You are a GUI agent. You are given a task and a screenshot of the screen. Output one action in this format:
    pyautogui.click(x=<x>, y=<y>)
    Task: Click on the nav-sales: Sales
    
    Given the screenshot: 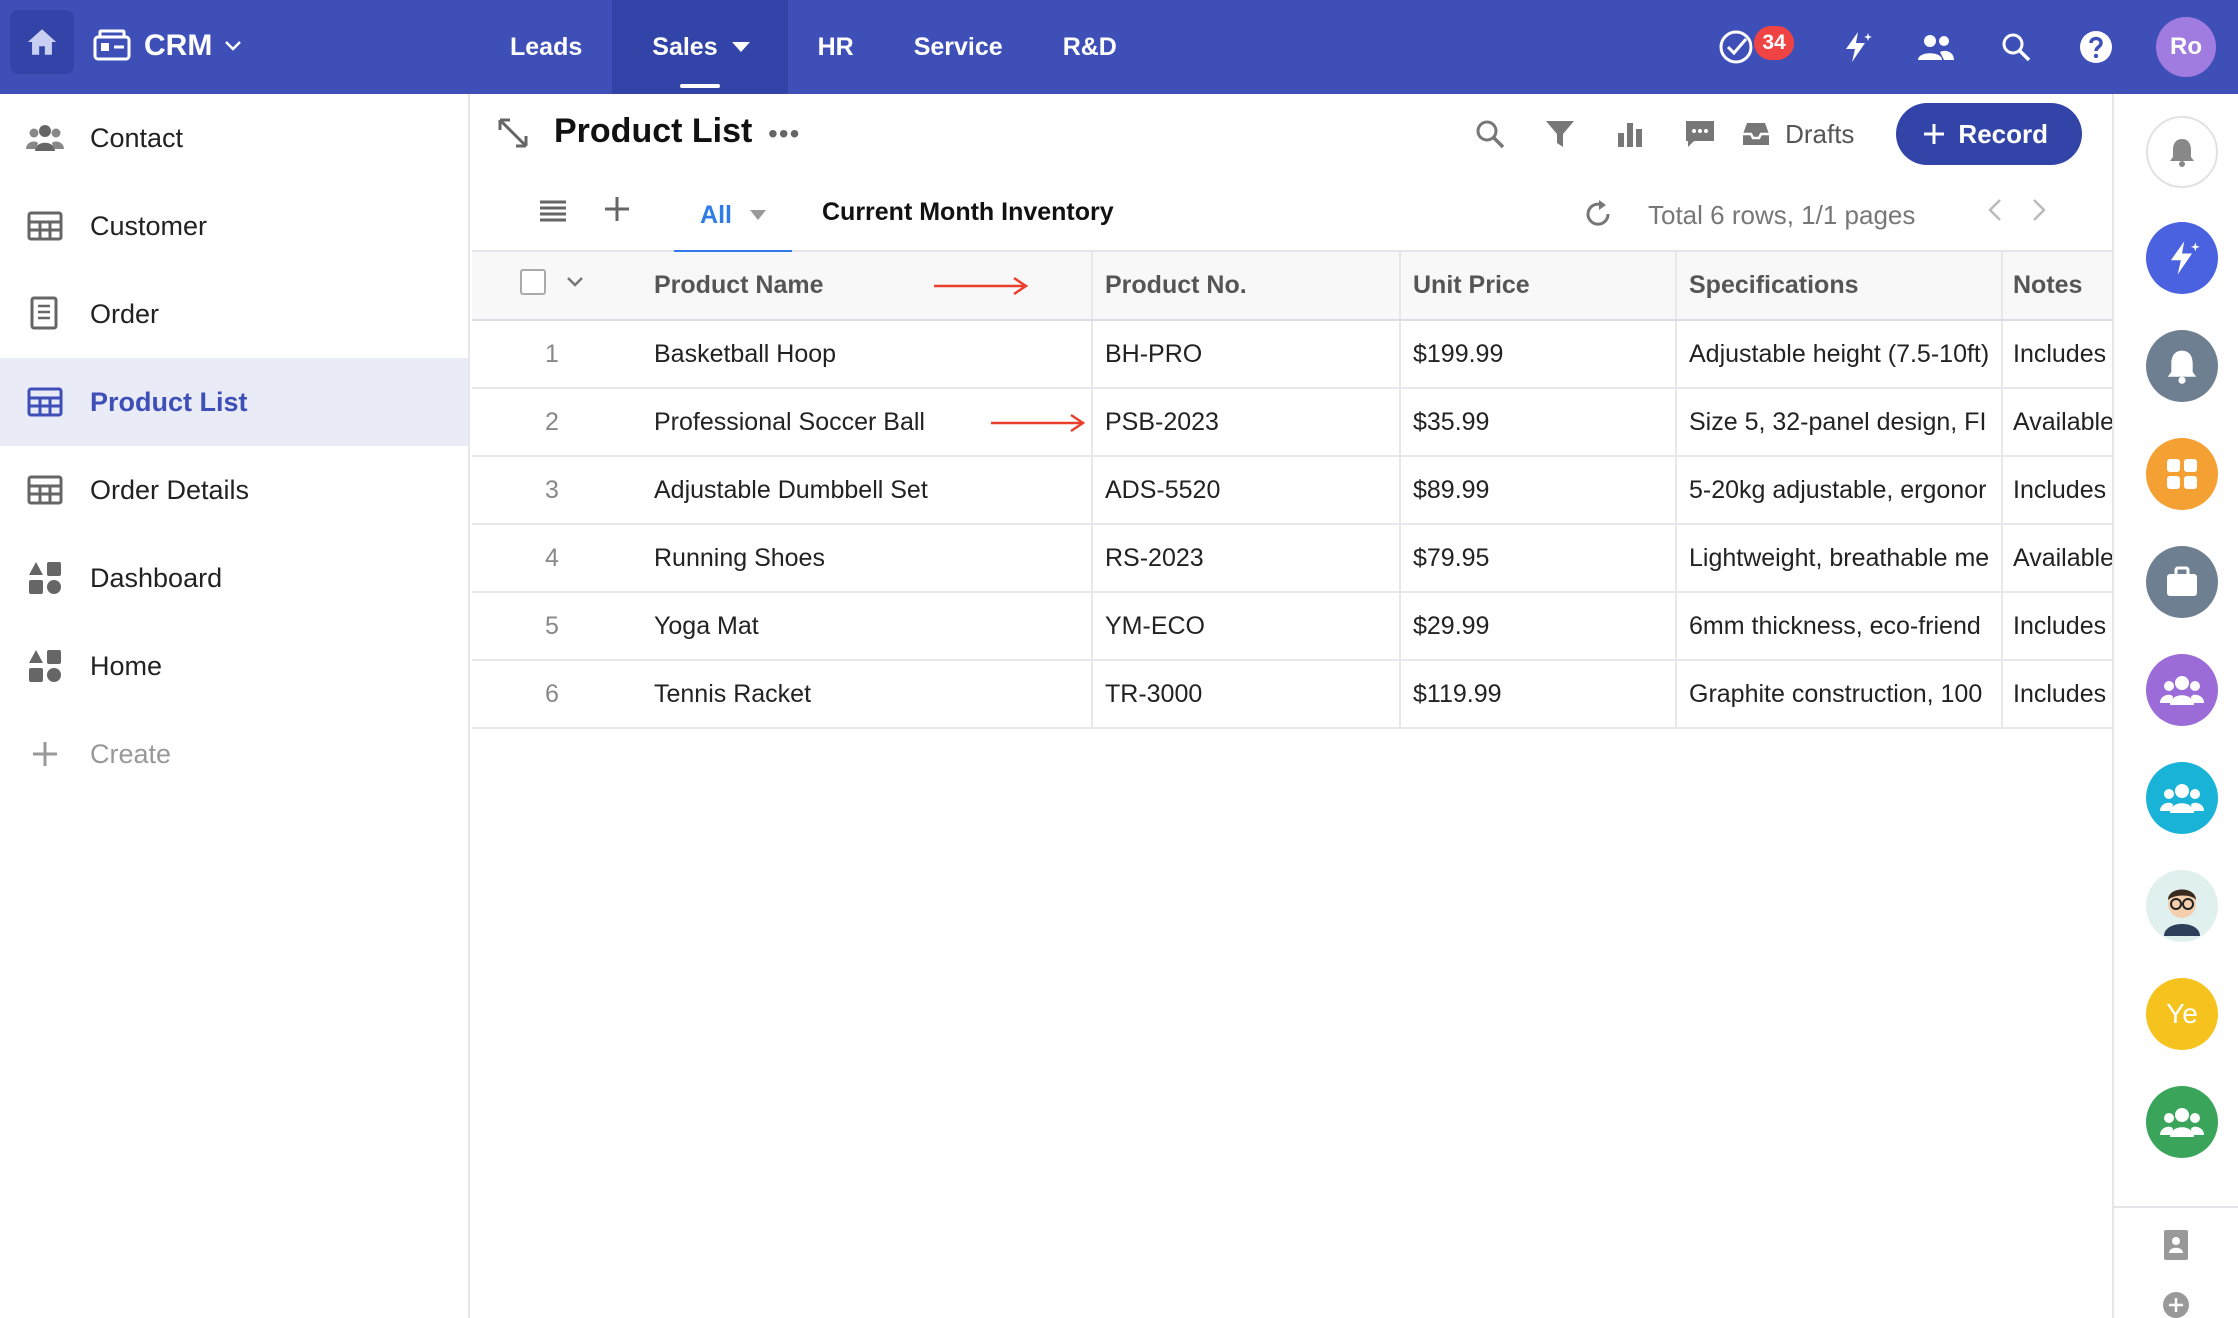 What is the action you would take?
    pyautogui.click(x=700, y=47)
    